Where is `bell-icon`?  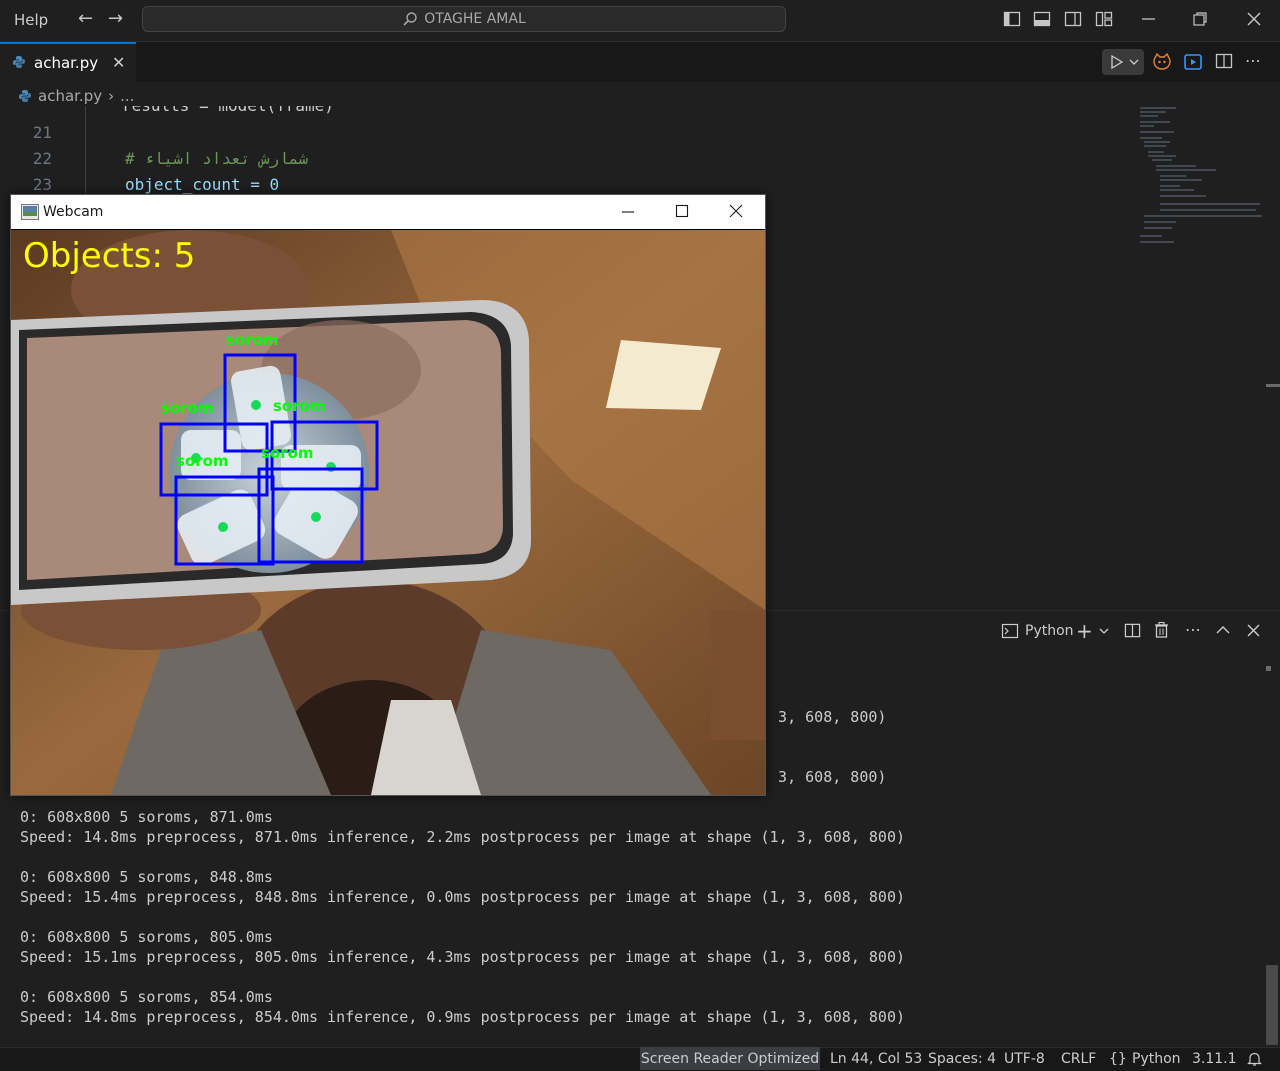
bell-icon is located at coordinates (1254, 1059).